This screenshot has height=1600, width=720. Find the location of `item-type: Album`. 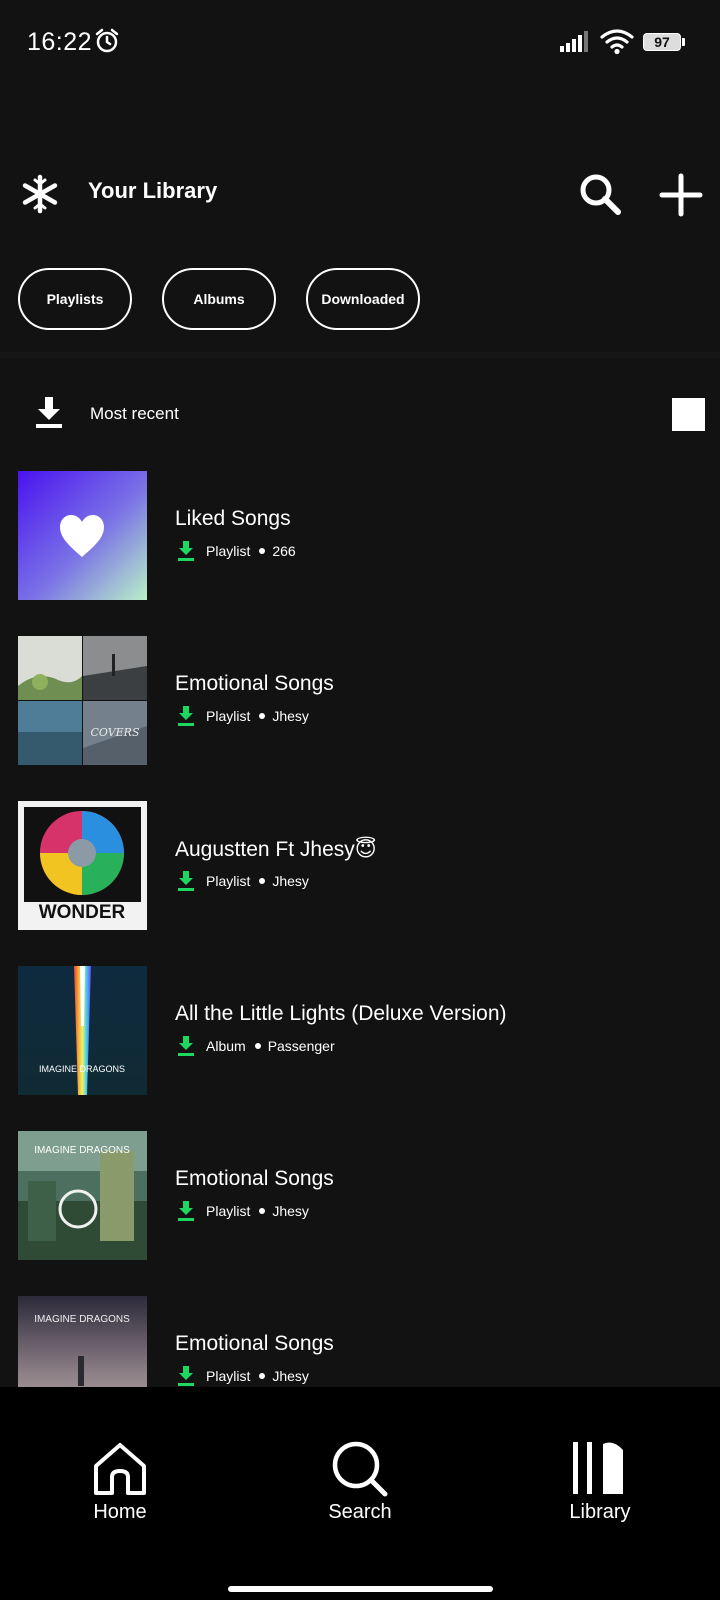

item-type: Album is located at coordinates (226, 1046).